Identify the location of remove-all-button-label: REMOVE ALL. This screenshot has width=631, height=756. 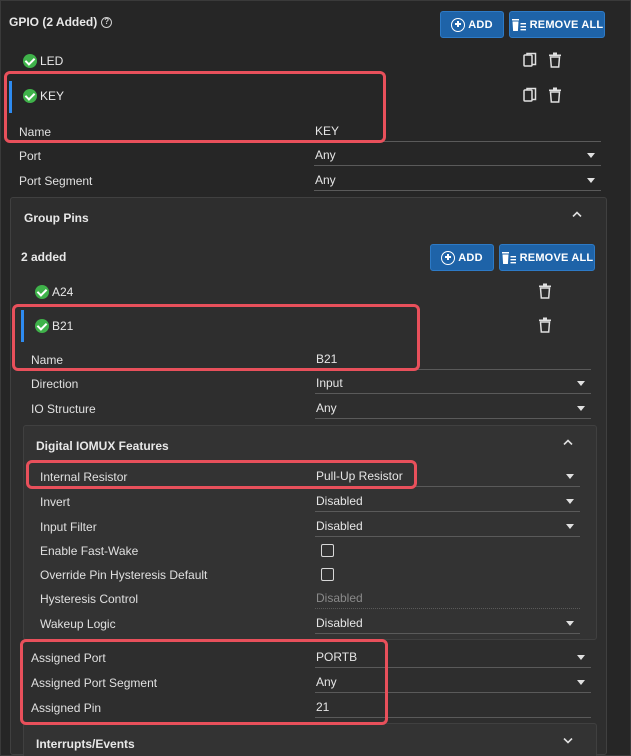
(566, 24).